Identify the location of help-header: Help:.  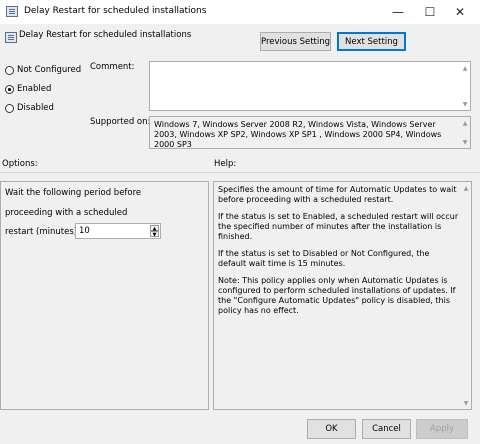
(225, 164).